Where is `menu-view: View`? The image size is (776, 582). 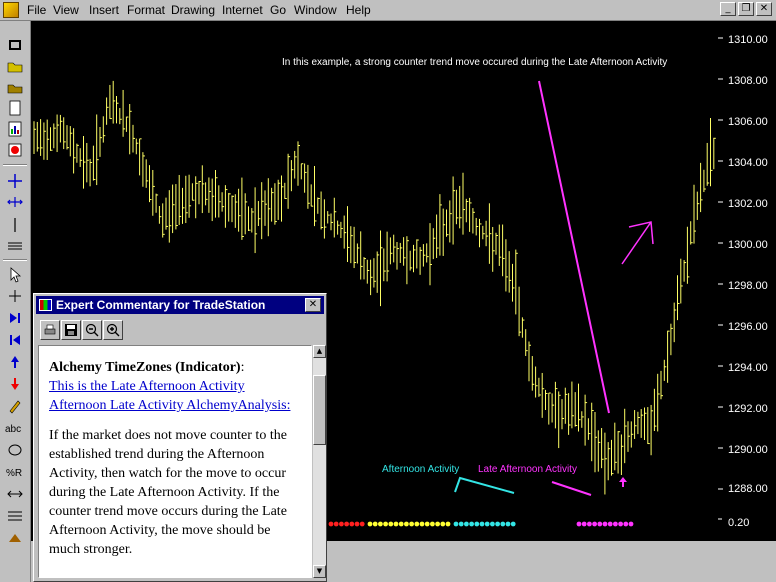
menu-view: View is located at coordinates (66, 10).